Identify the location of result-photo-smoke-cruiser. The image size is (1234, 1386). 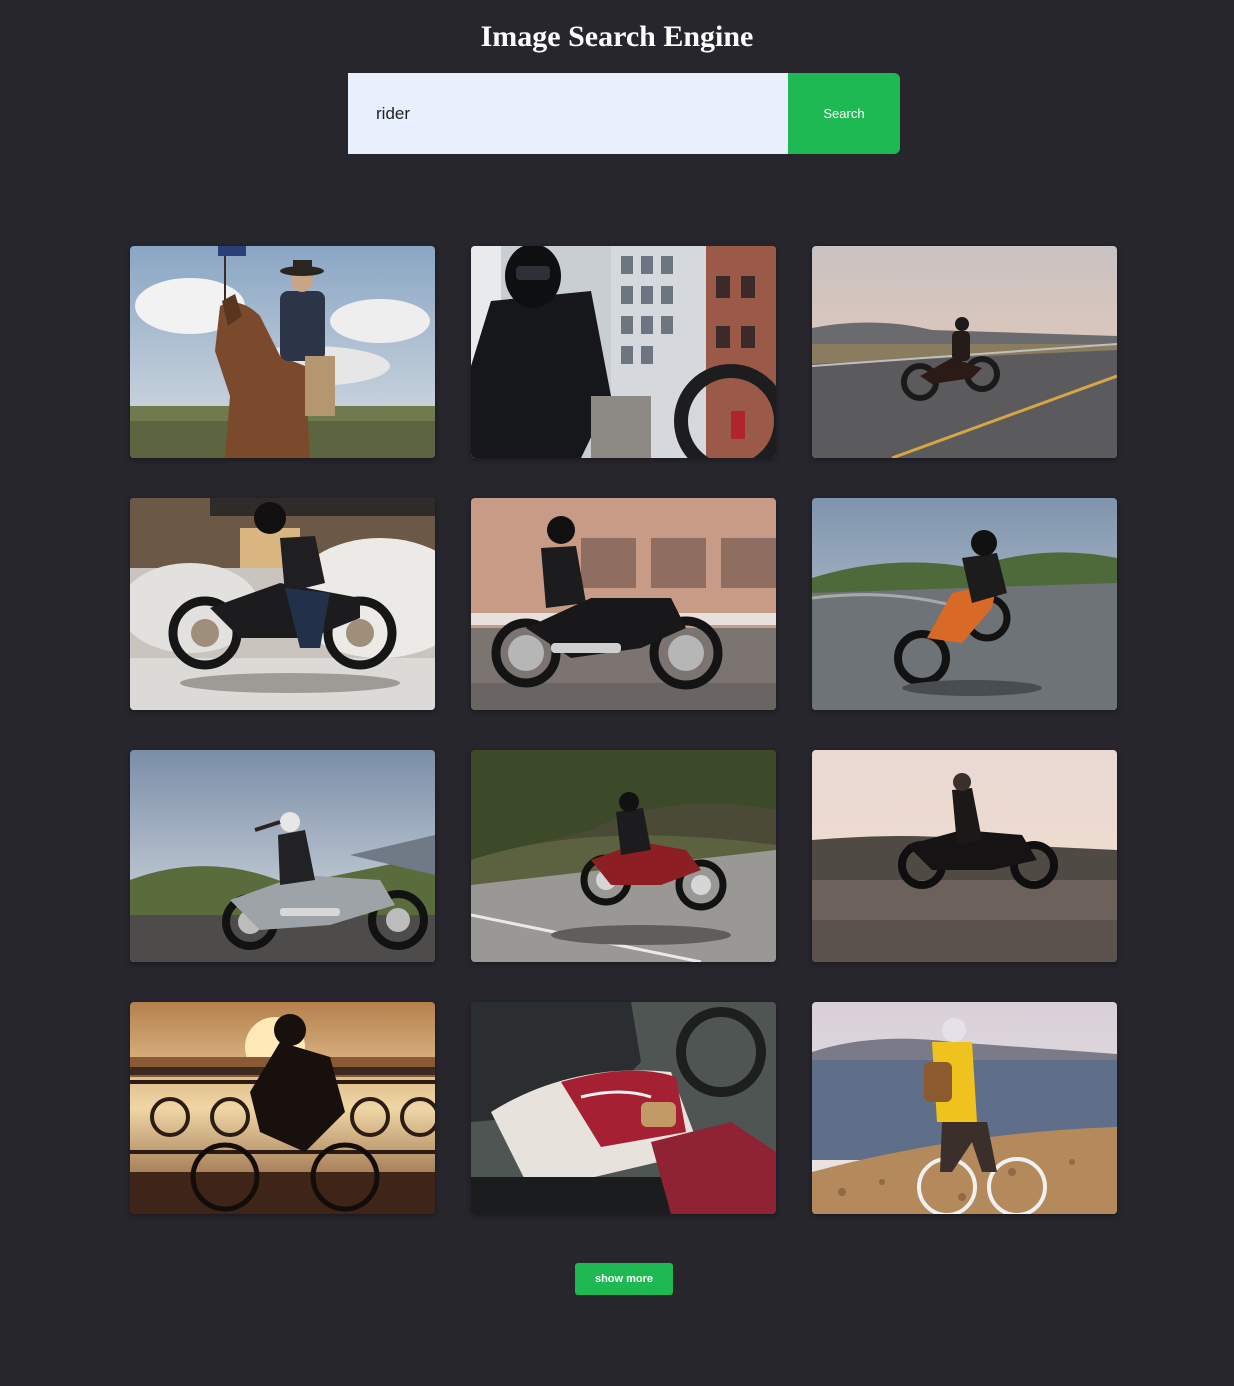
(282, 604).